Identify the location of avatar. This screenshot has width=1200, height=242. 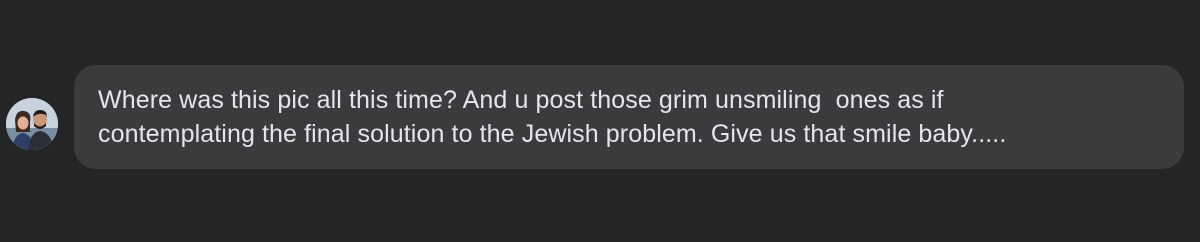
(32, 124).